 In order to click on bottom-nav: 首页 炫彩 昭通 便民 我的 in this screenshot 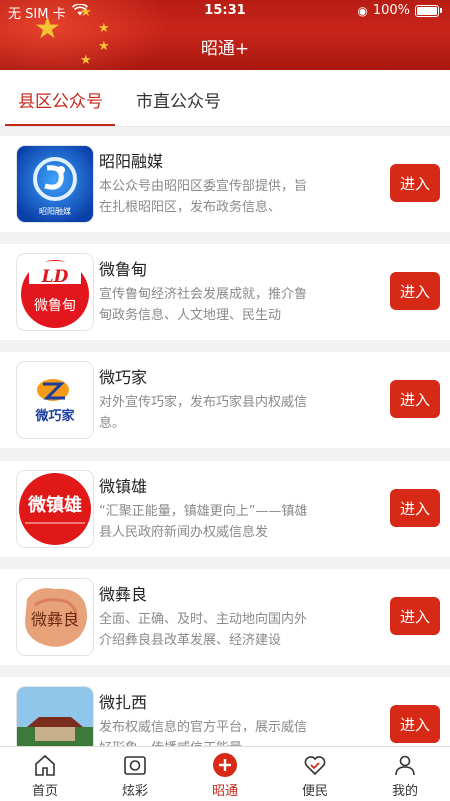, I will do `click(225, 773)`.